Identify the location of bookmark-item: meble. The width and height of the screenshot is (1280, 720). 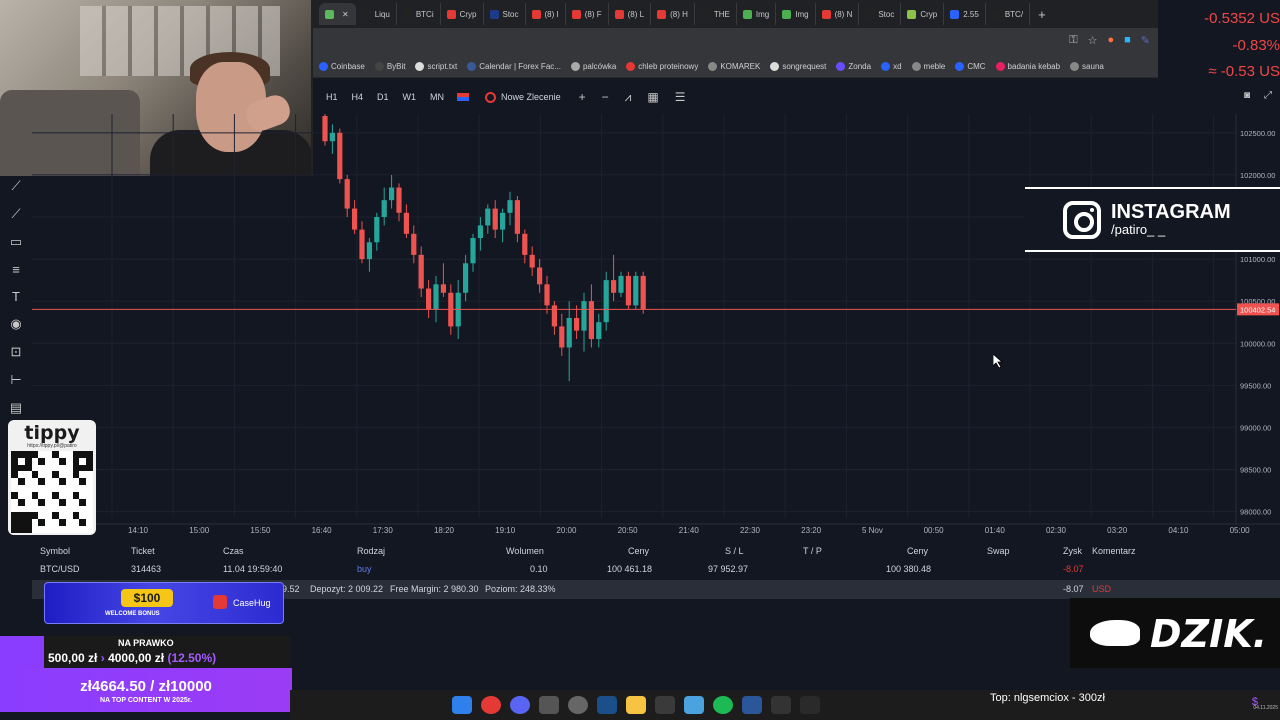
(928, 66).